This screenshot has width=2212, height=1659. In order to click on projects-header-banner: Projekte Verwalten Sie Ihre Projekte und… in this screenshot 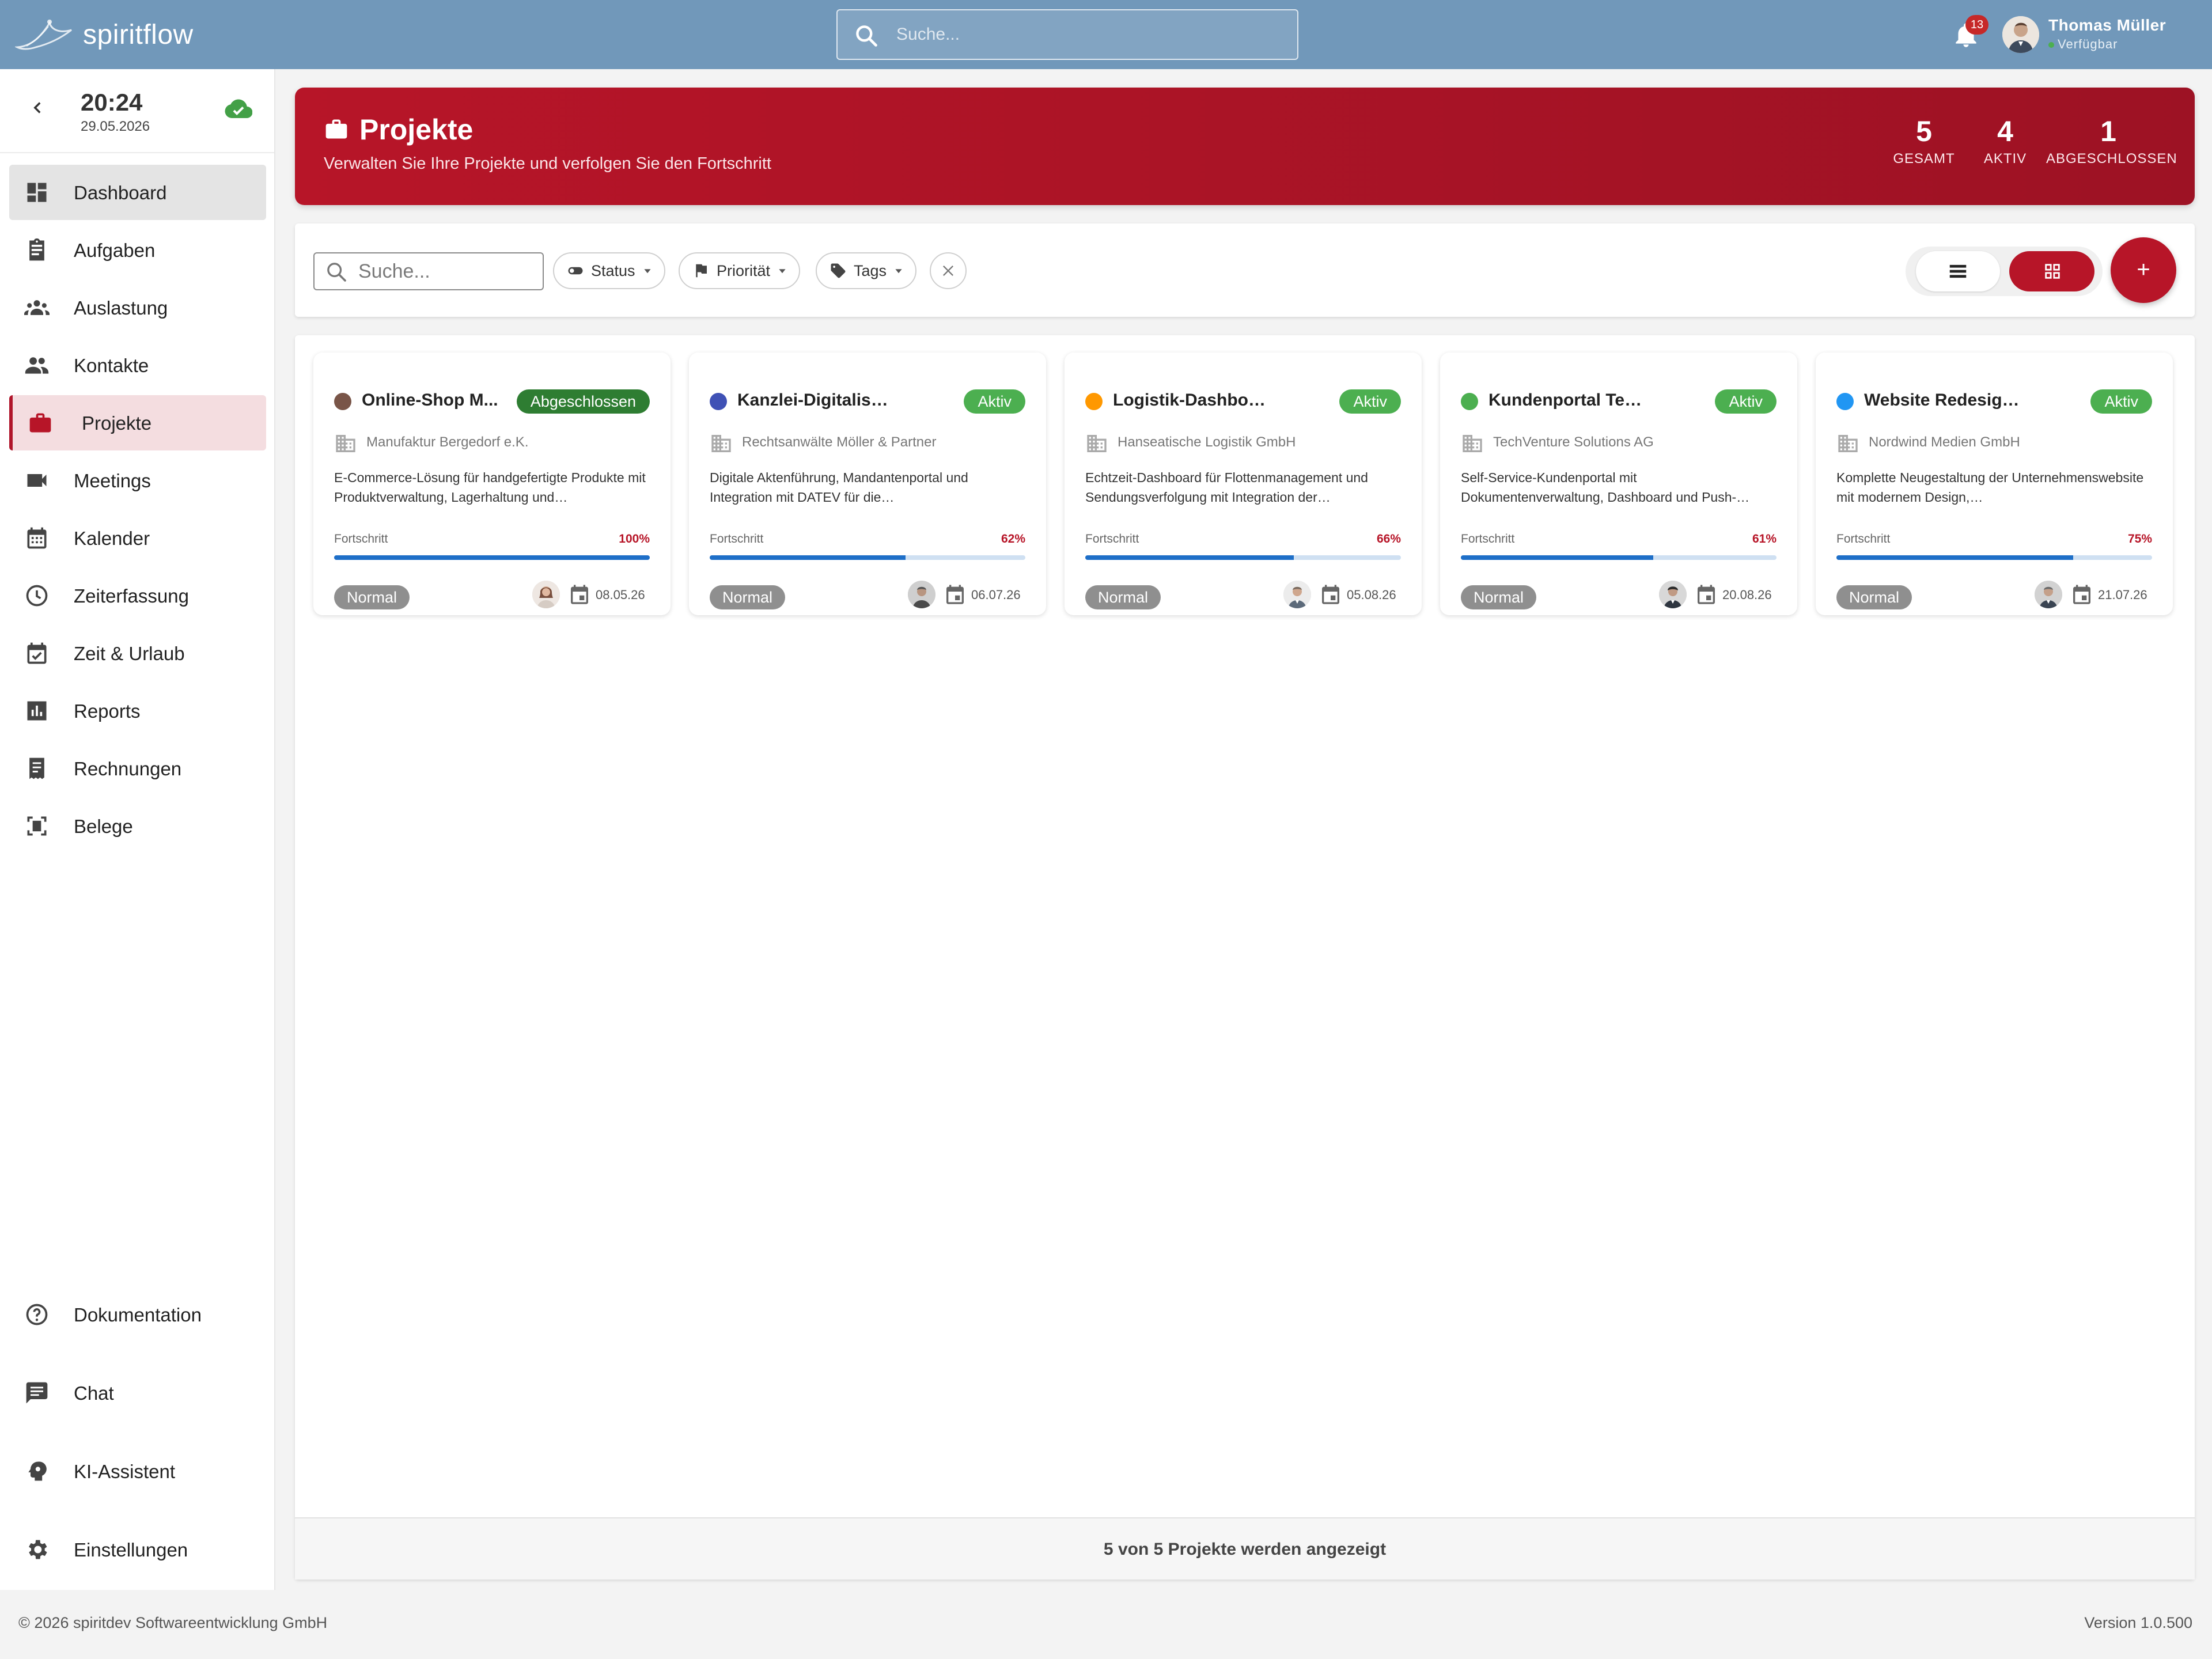, I will do `click(1245, 146)`.